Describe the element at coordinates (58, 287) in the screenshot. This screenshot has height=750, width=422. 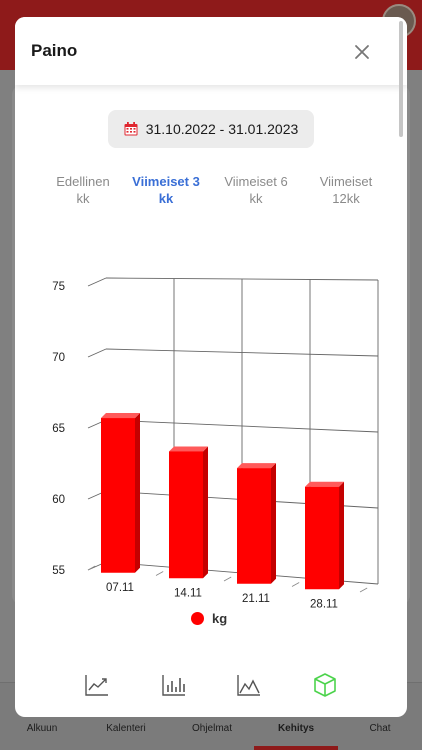
I see `y-tick-label: 75` at that location.